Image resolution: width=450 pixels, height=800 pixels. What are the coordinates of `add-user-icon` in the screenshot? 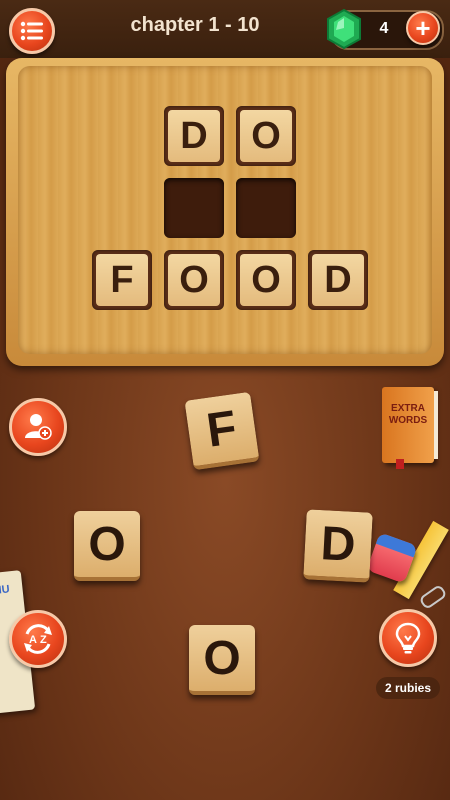 It's located at (38, 427).